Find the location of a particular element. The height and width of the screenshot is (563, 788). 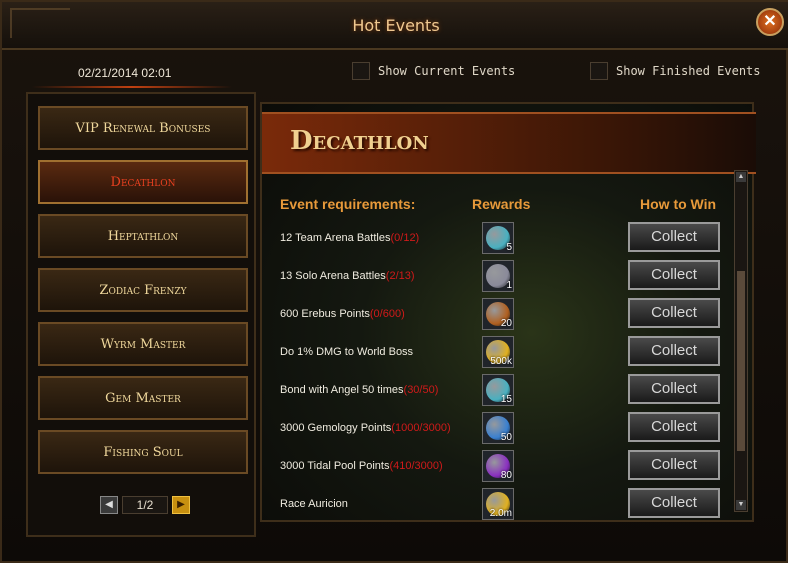

requirement-text: 12 Team Arena Battles(0/12) is located at coordinates (375, 238).